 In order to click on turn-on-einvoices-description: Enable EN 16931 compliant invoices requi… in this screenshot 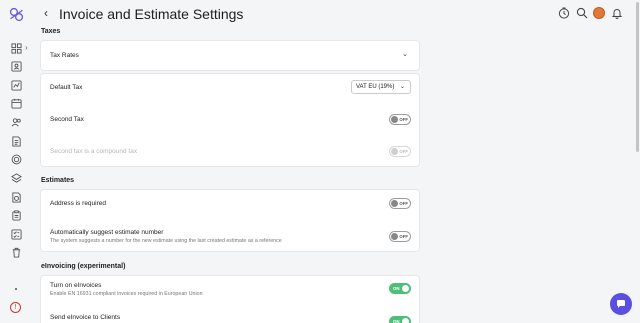, I will do `click(126, 294)`.